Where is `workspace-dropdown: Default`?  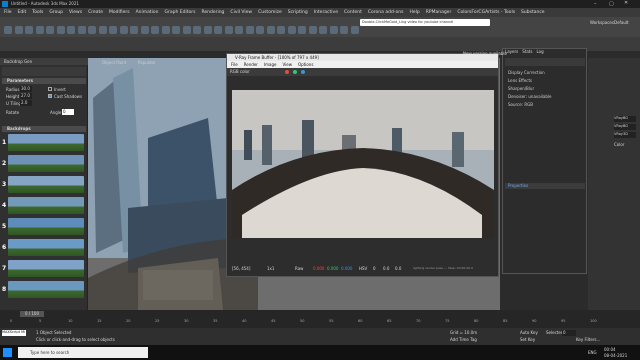
workspace-dropdown: Default is located at coordinates (621, 22).